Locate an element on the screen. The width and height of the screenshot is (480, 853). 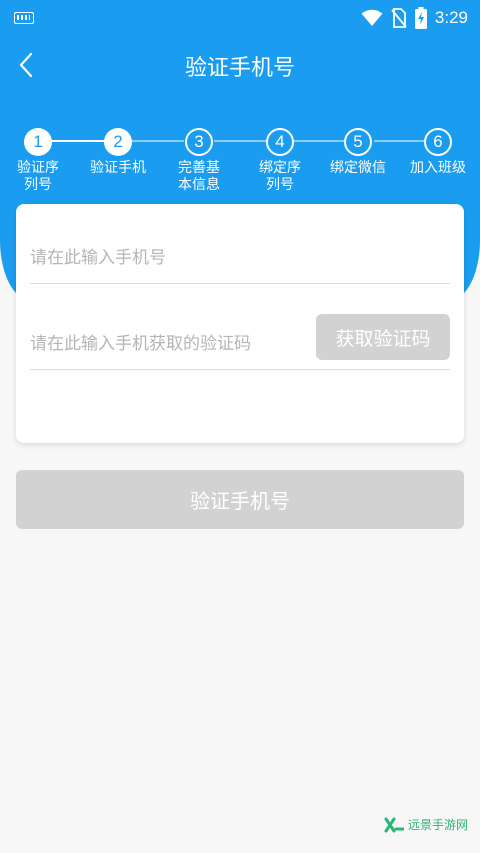
step-label: 完善基 本信息 is located at coordinates (199, 176).